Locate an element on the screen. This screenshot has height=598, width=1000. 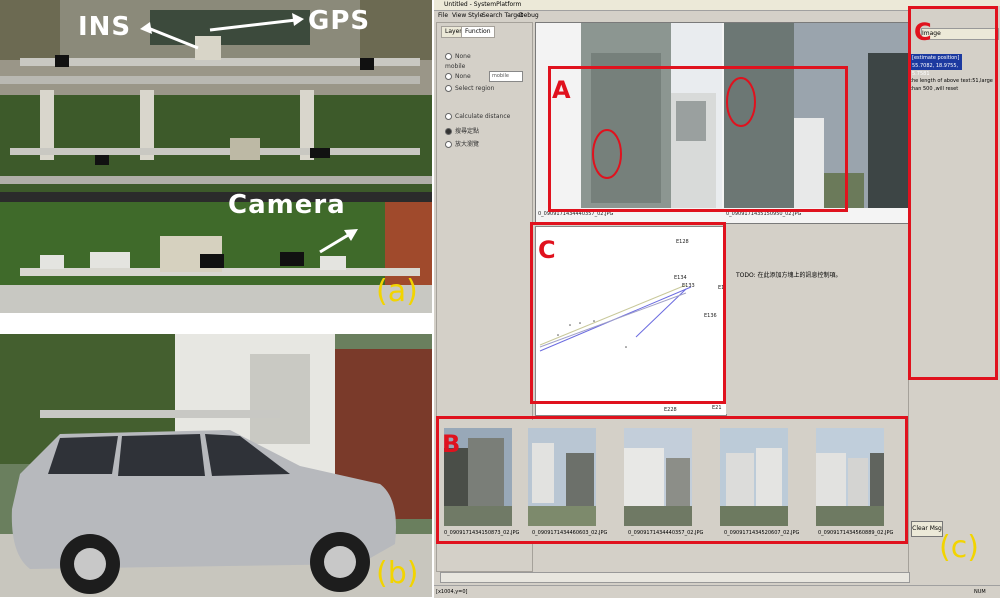
panel-a-tag: (a) is located at coordinates (397, 291).